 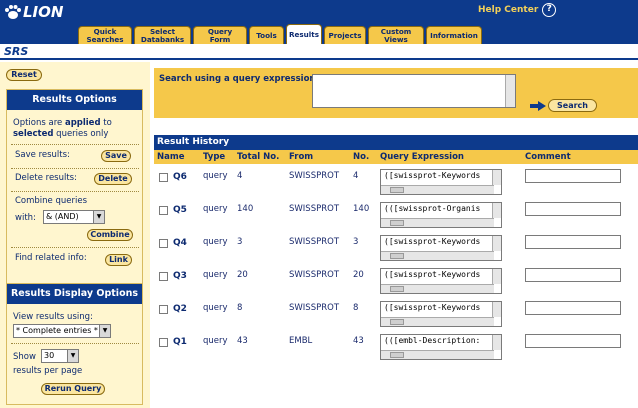 I want to click on total-count: 43, so click(x=242, y=341).